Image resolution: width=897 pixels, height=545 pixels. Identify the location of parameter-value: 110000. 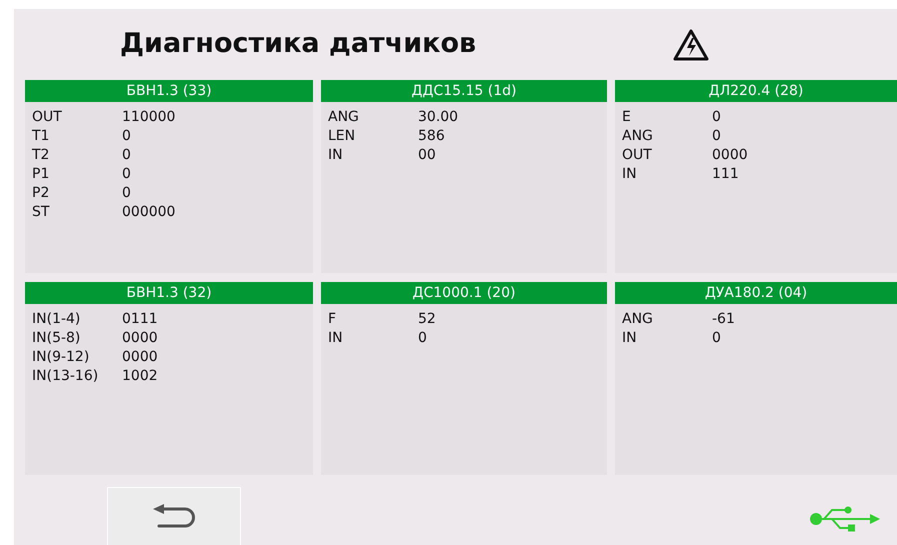
(149, 117).